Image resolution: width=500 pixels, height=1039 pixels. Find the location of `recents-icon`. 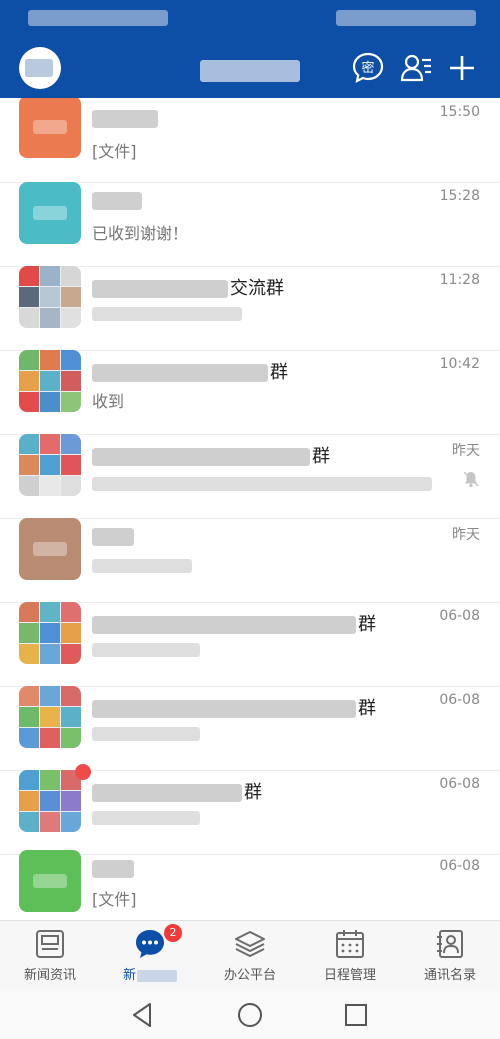

recents-icon is located at coordinates (356, 1015).